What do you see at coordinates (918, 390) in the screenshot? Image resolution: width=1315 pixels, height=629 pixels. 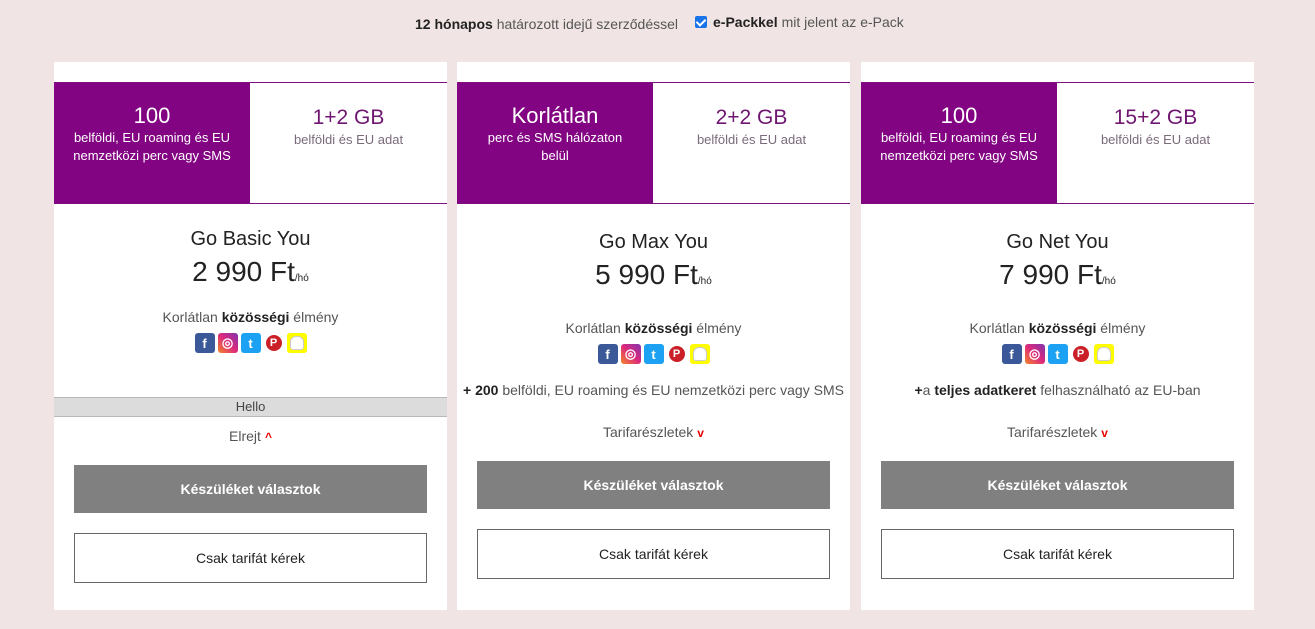 I see `extra-feature-plus: +` at bounding box center [918, 390].